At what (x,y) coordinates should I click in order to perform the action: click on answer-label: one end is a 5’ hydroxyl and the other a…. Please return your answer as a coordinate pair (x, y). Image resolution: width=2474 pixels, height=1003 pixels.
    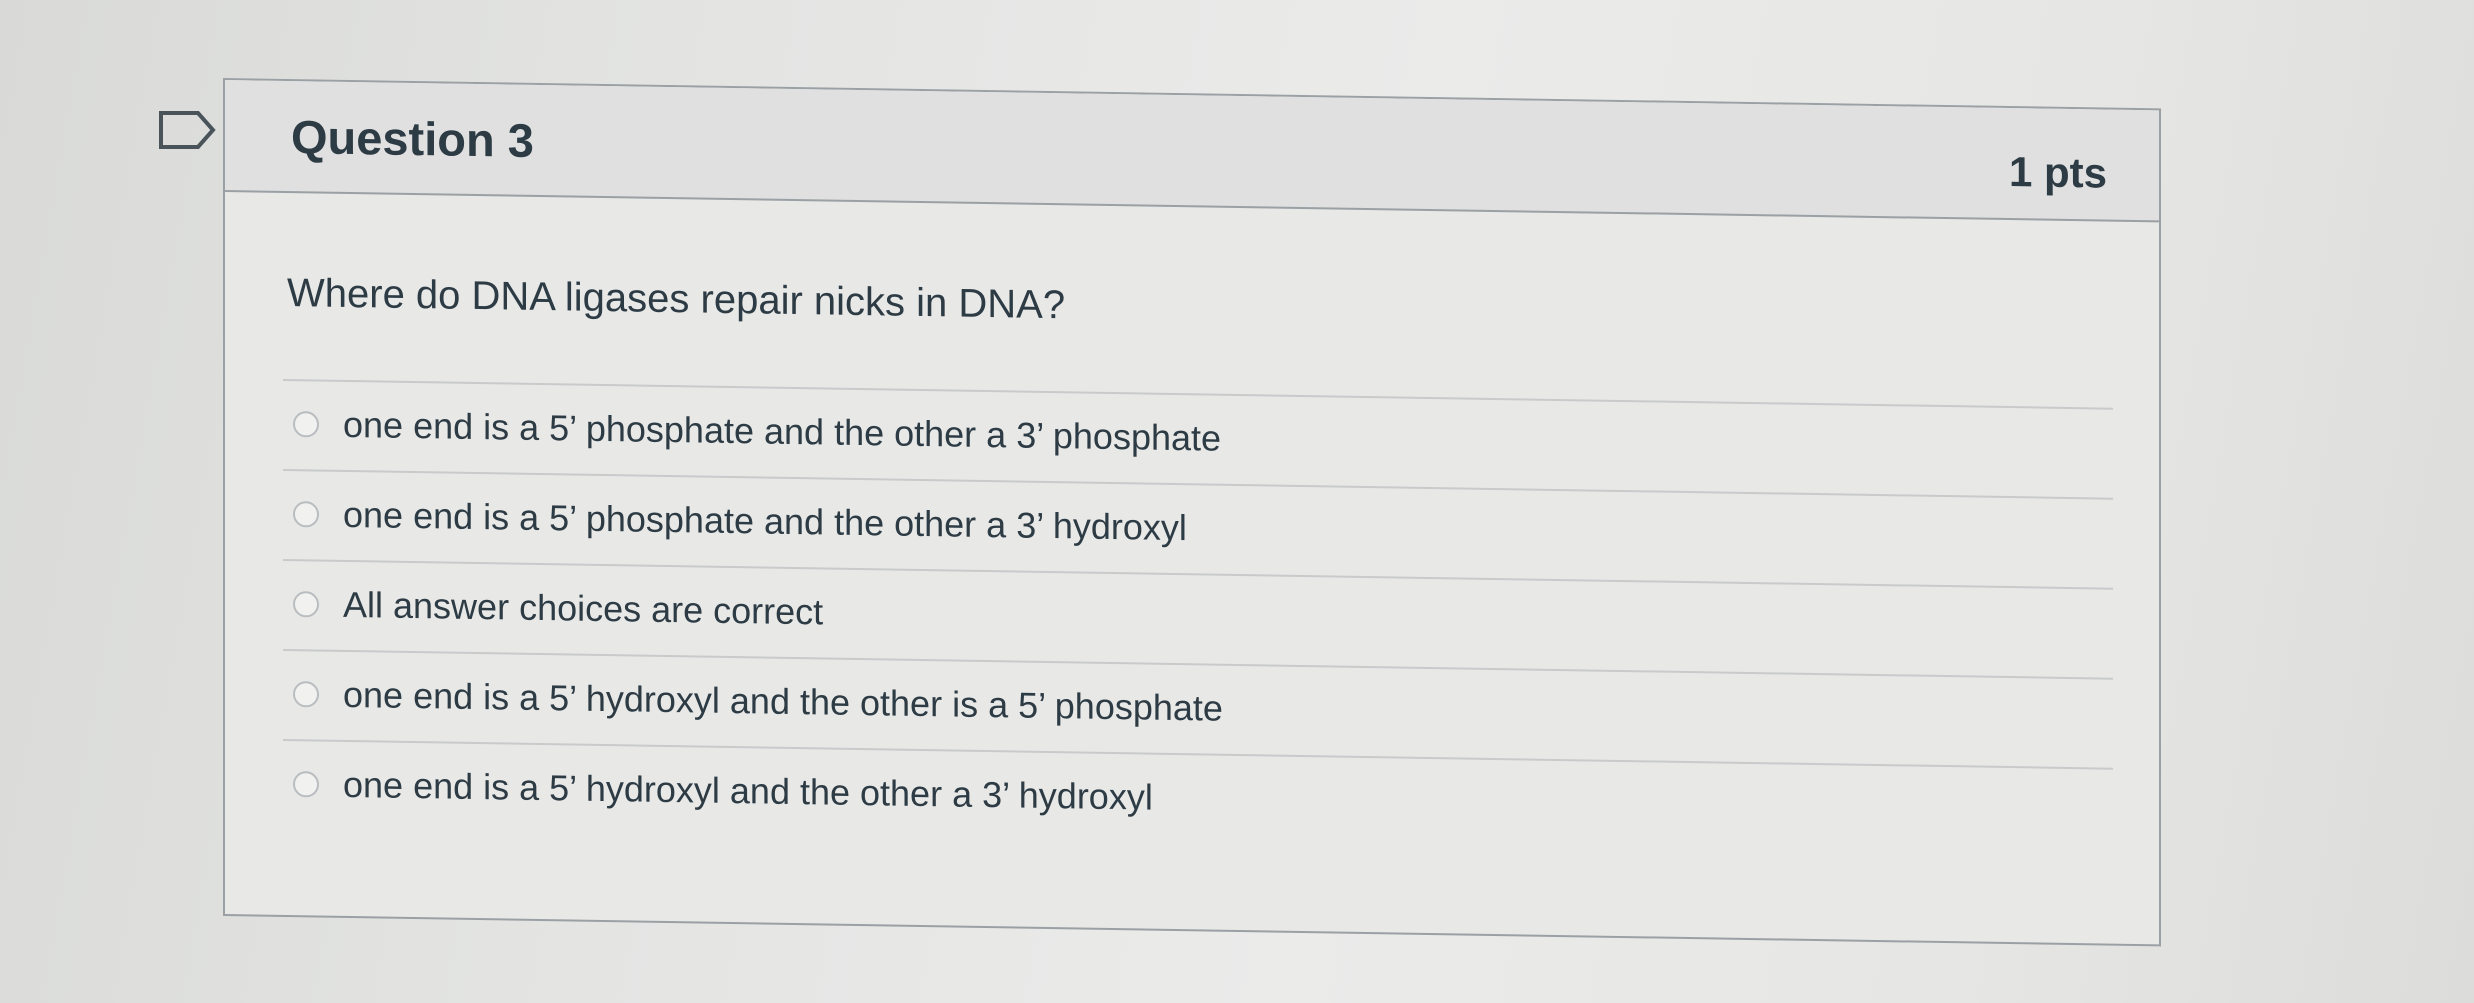
    Looking at the image, I should click on (748, 791).